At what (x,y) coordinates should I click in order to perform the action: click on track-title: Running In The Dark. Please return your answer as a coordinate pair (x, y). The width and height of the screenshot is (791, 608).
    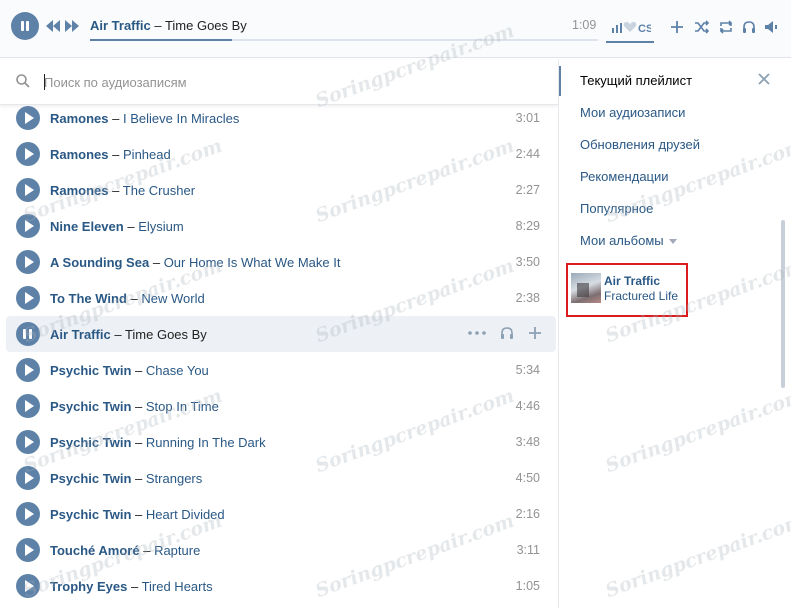
    Looking at the image, I should click on (206, 442).